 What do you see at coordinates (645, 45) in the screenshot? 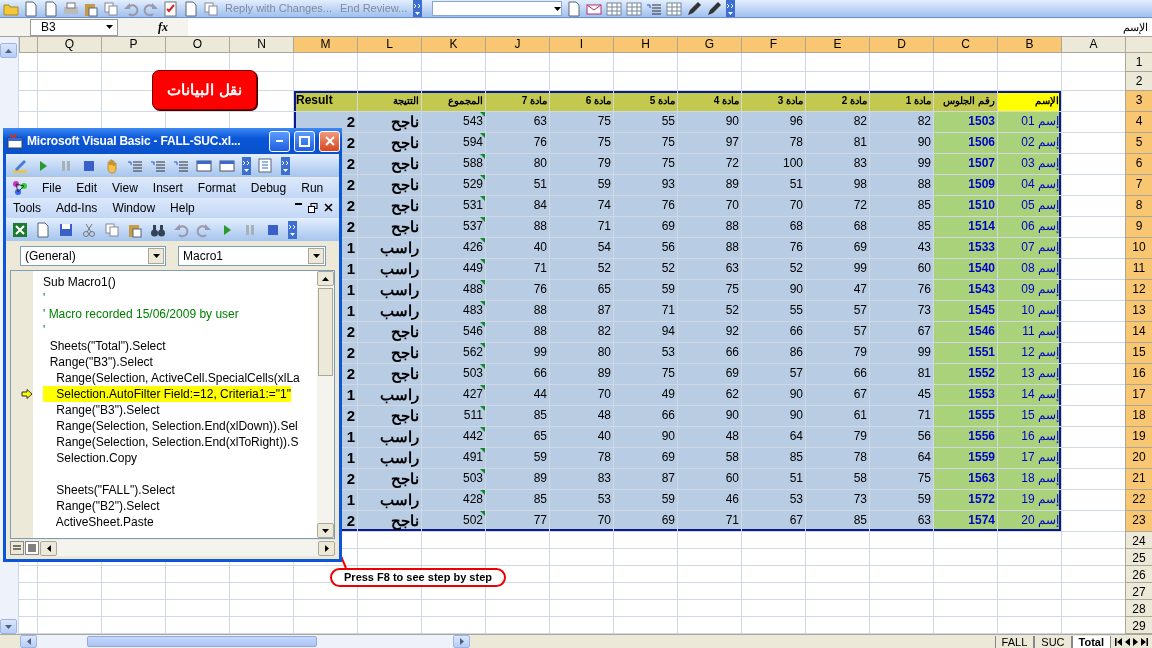
I see `column-header: H` at bounding box center [645, 45].